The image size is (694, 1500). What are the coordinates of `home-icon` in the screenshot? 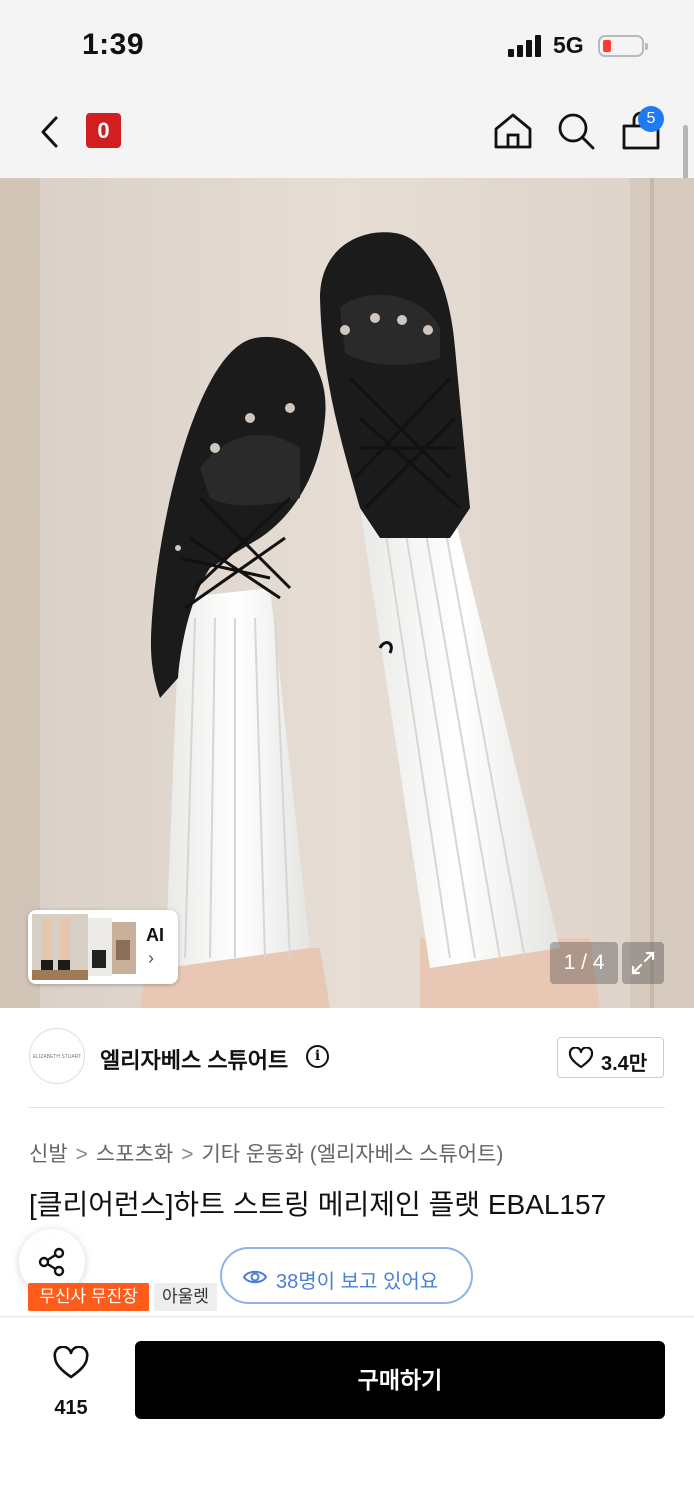 It's located at (513, 131).